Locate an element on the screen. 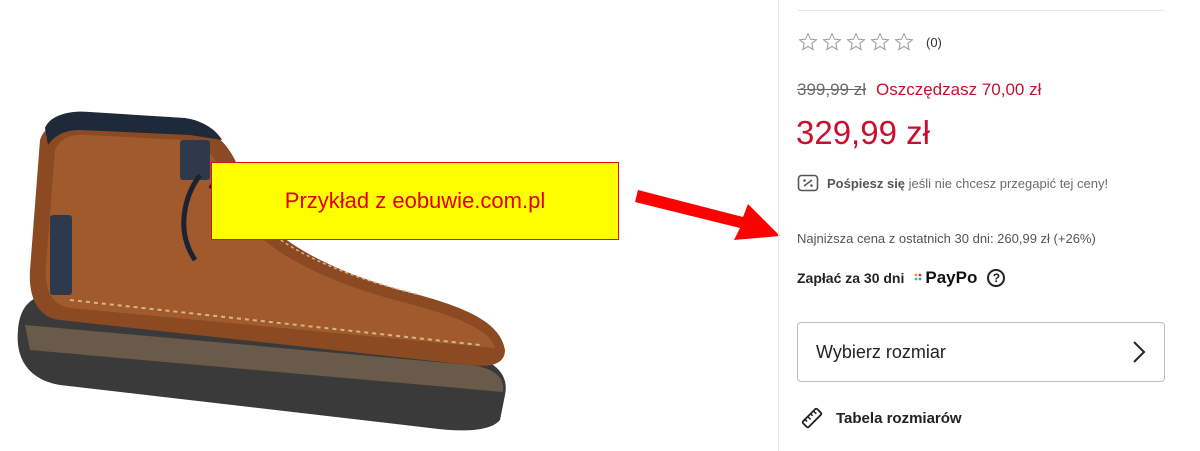 The image size is (1200, 451). paypo-logo: PayPo is located at coordinates (945, 278).